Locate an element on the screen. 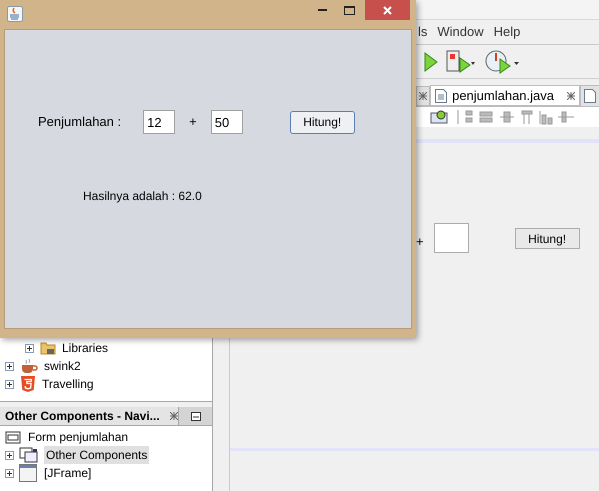 This screenshot has height=491, width=599. java-icon is located at coordinates (15, 14).